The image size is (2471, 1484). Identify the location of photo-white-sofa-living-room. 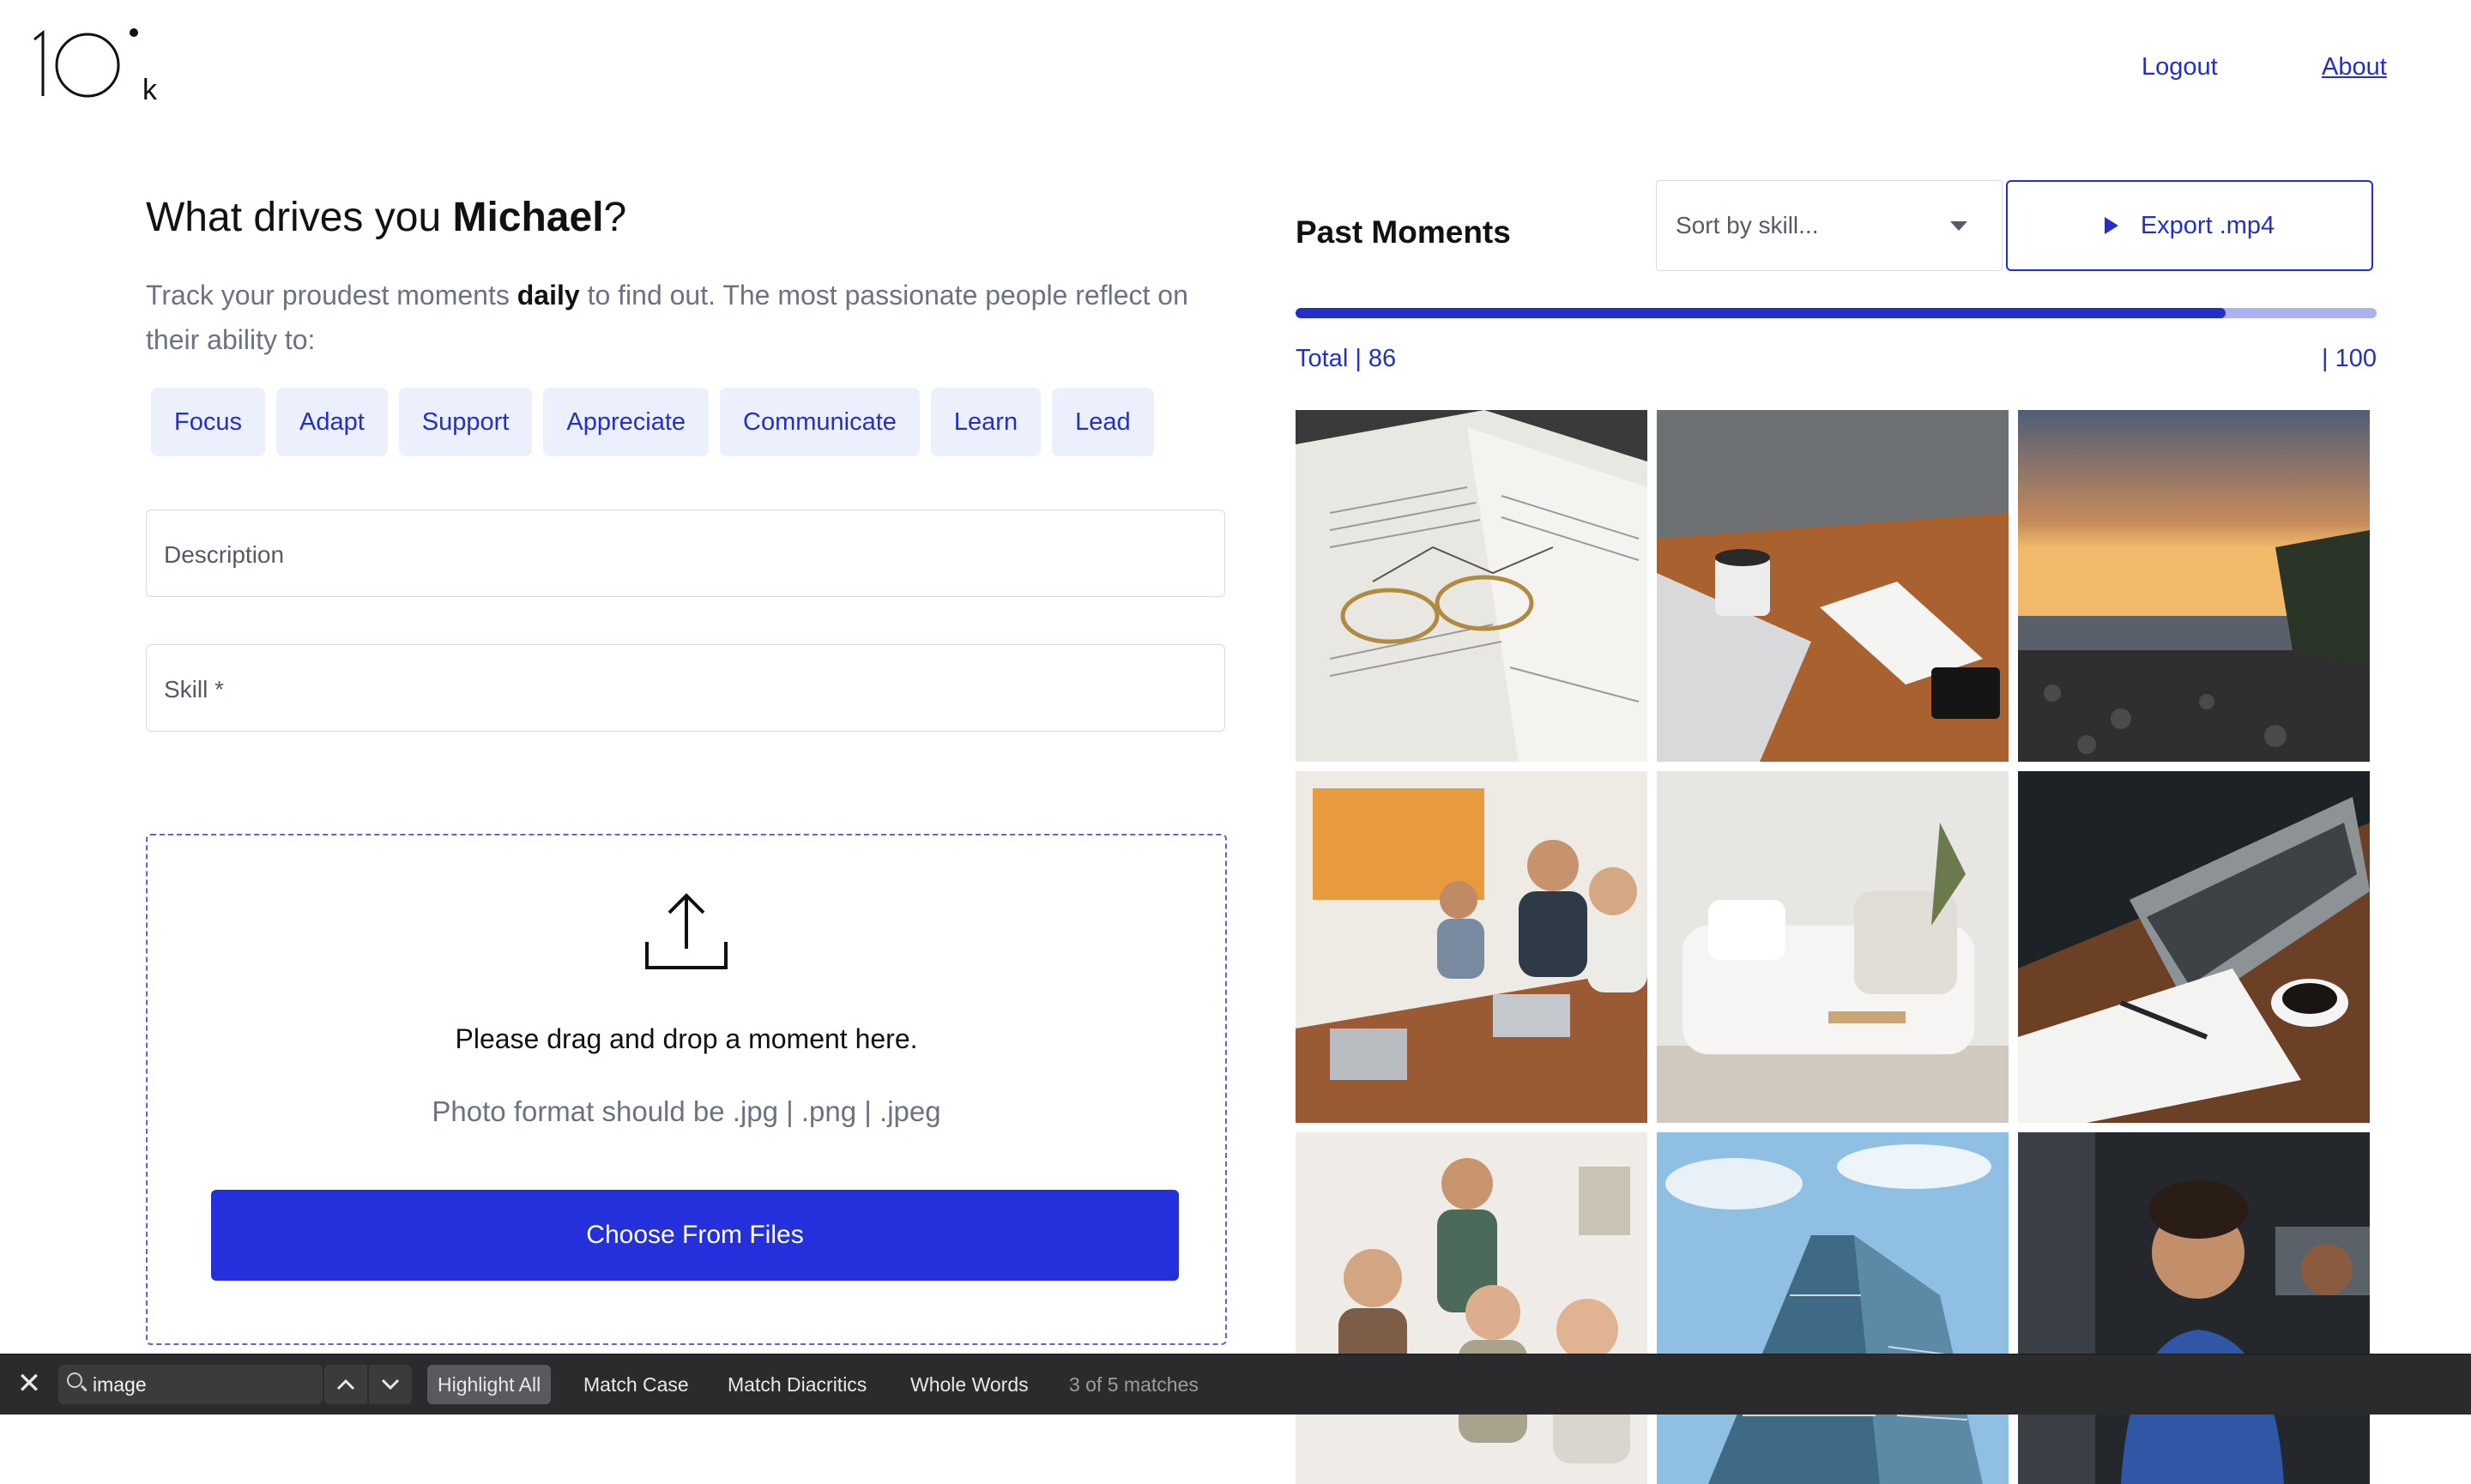
(1833, 947).